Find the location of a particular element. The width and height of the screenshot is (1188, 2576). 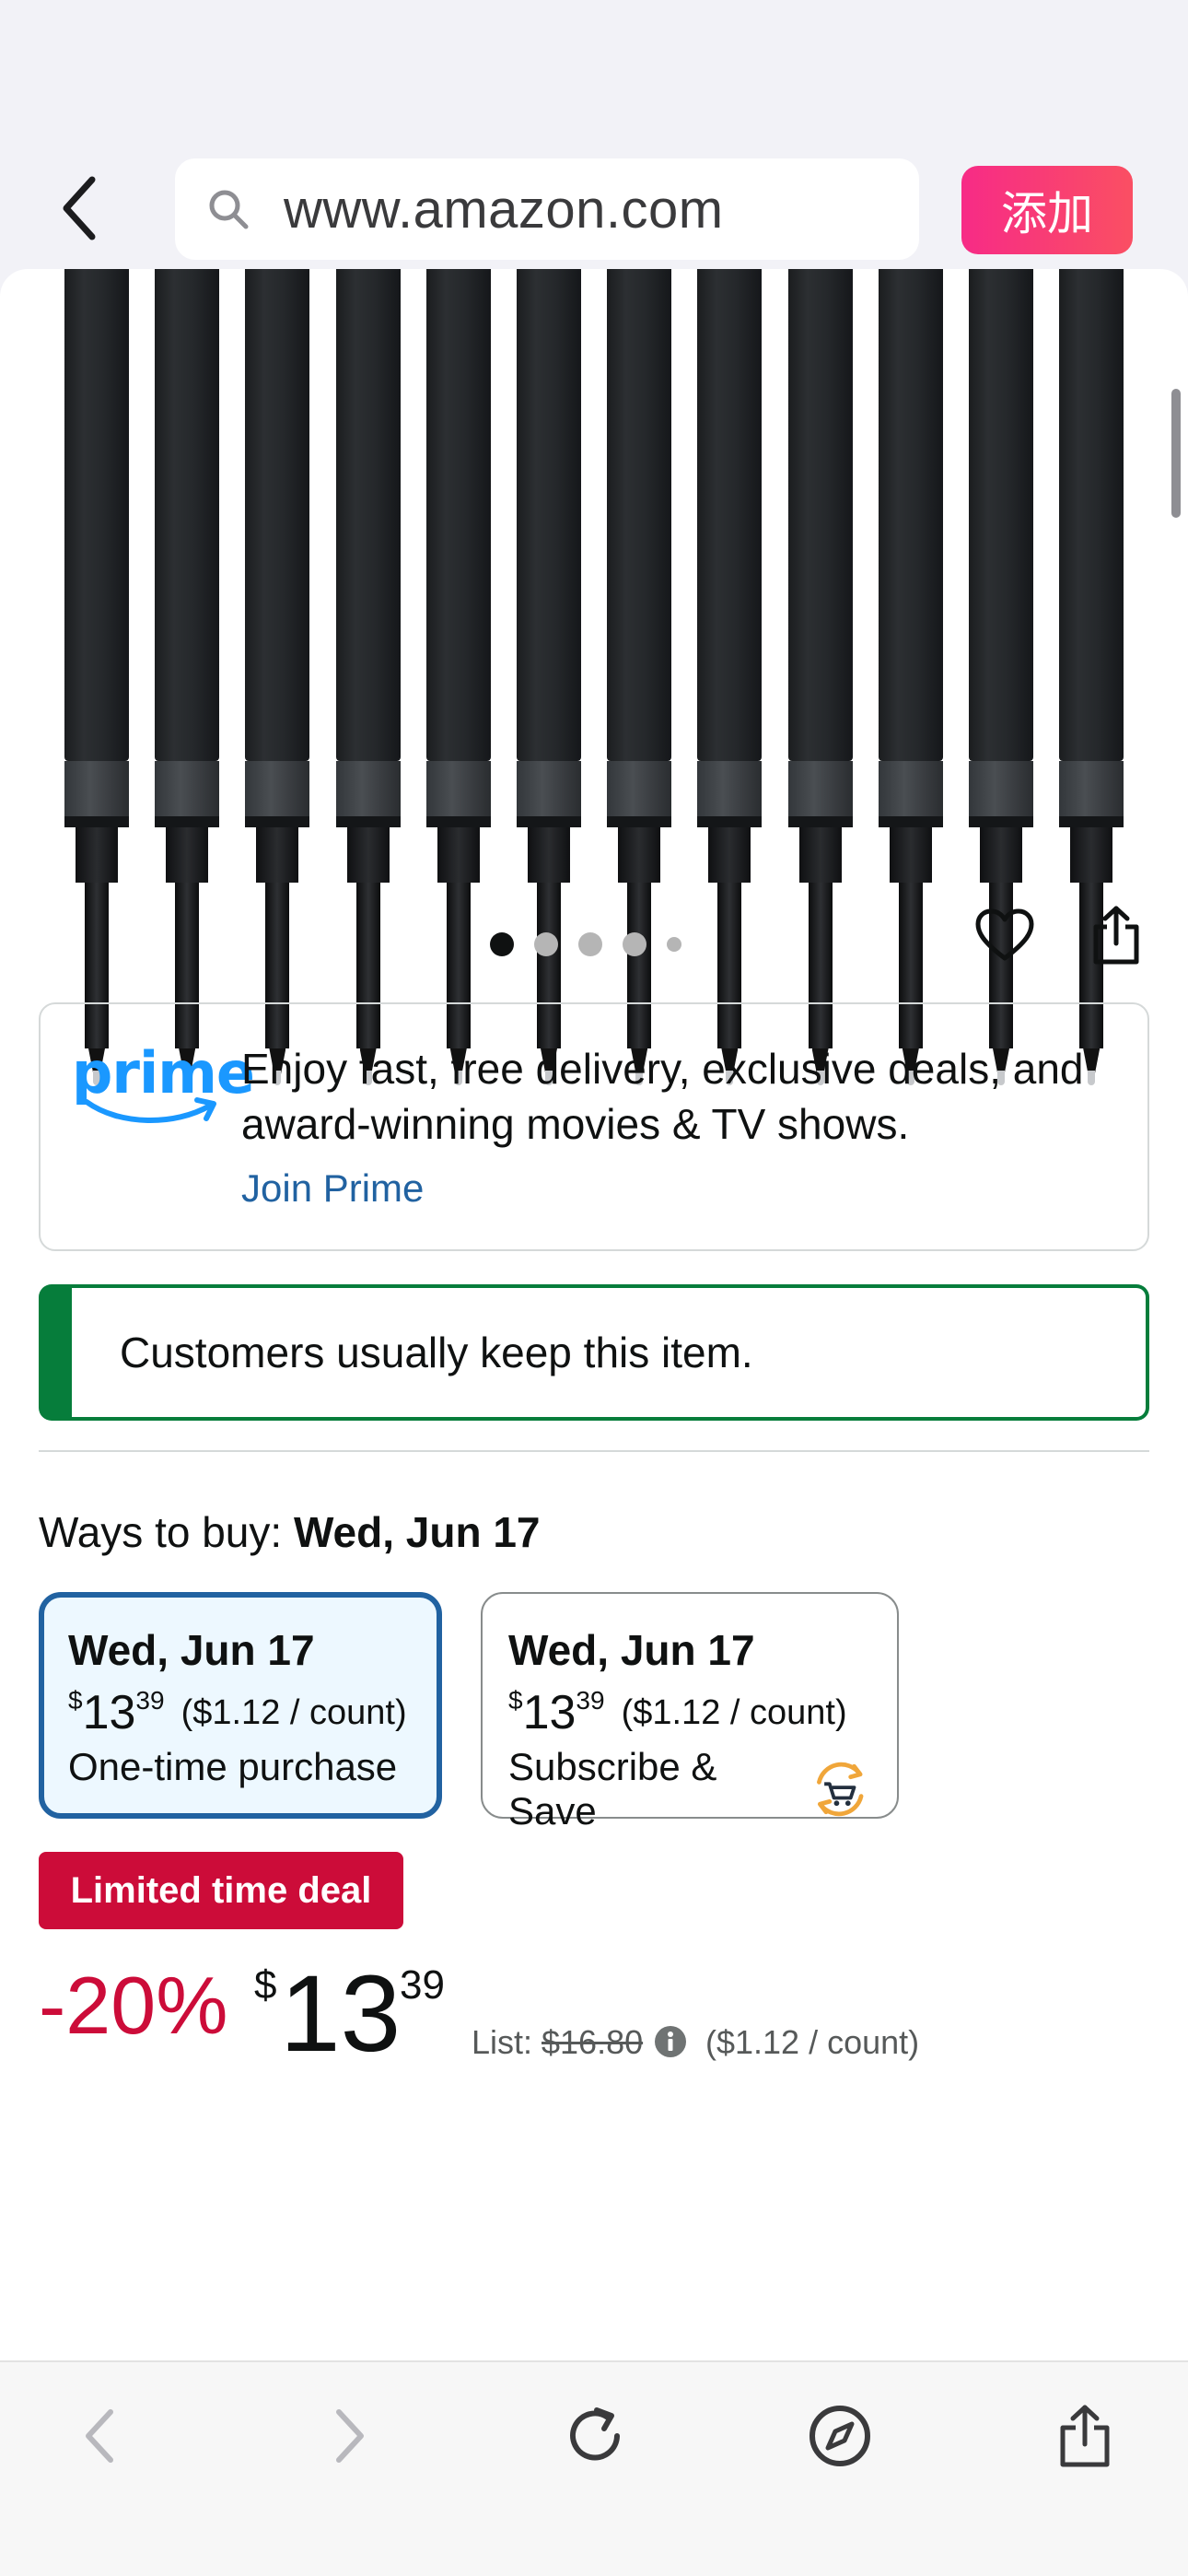

chevron-left-icon is located at coordinates (79, 208).